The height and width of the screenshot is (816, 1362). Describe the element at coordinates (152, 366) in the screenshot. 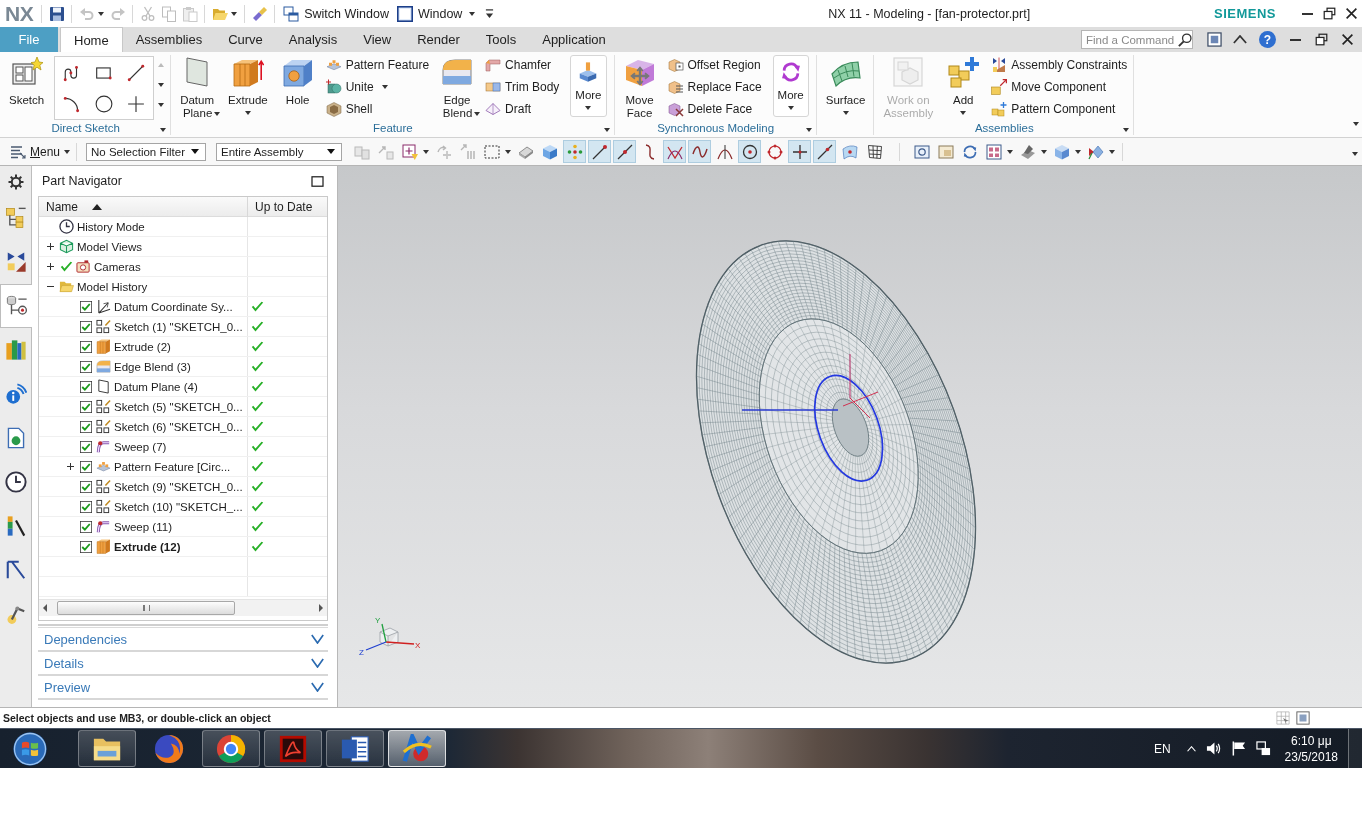

I see `tree-node-label: Edge Blend (3)` at that location.